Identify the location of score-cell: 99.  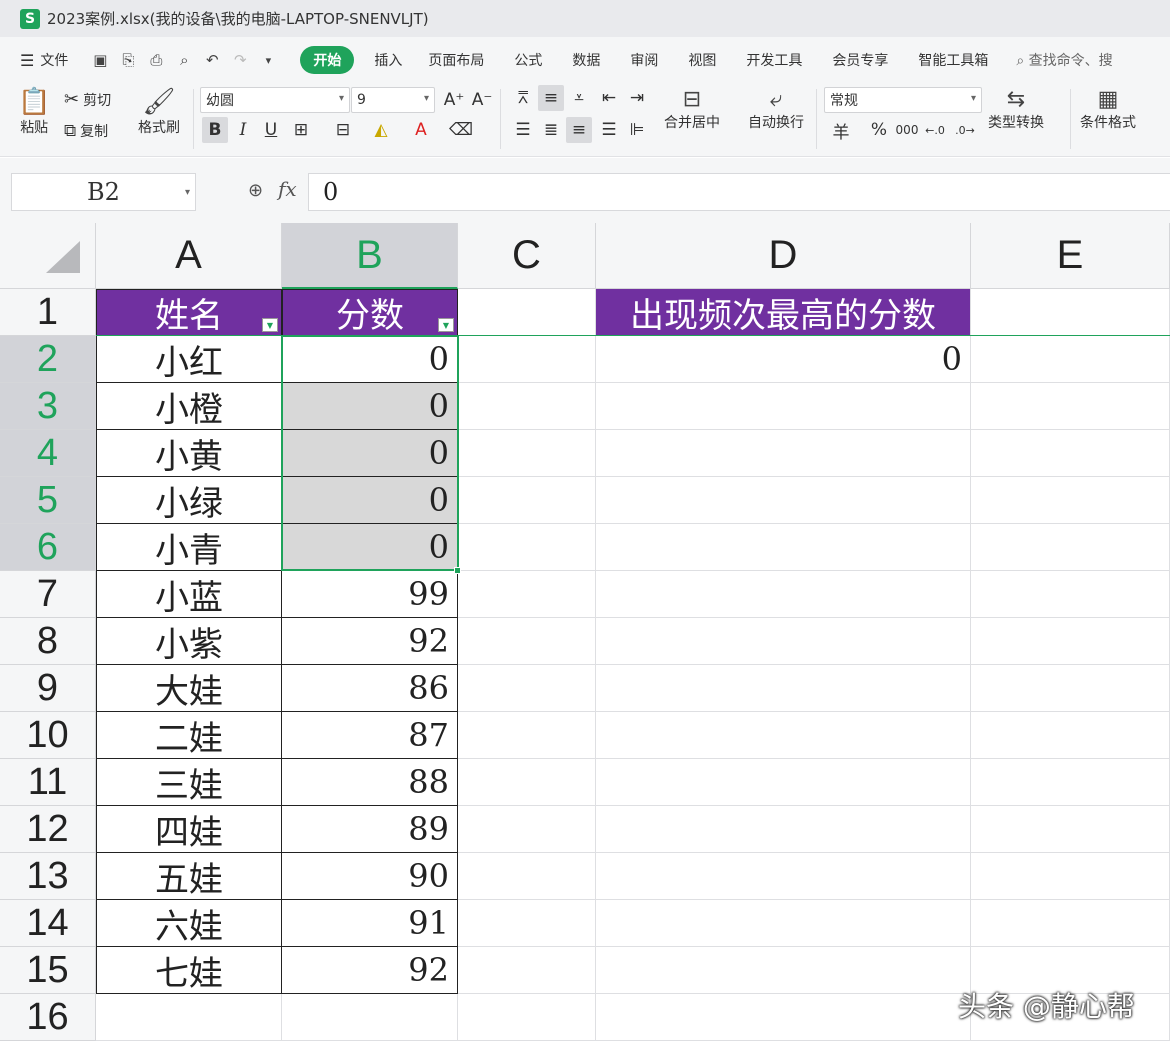
(370, 594).